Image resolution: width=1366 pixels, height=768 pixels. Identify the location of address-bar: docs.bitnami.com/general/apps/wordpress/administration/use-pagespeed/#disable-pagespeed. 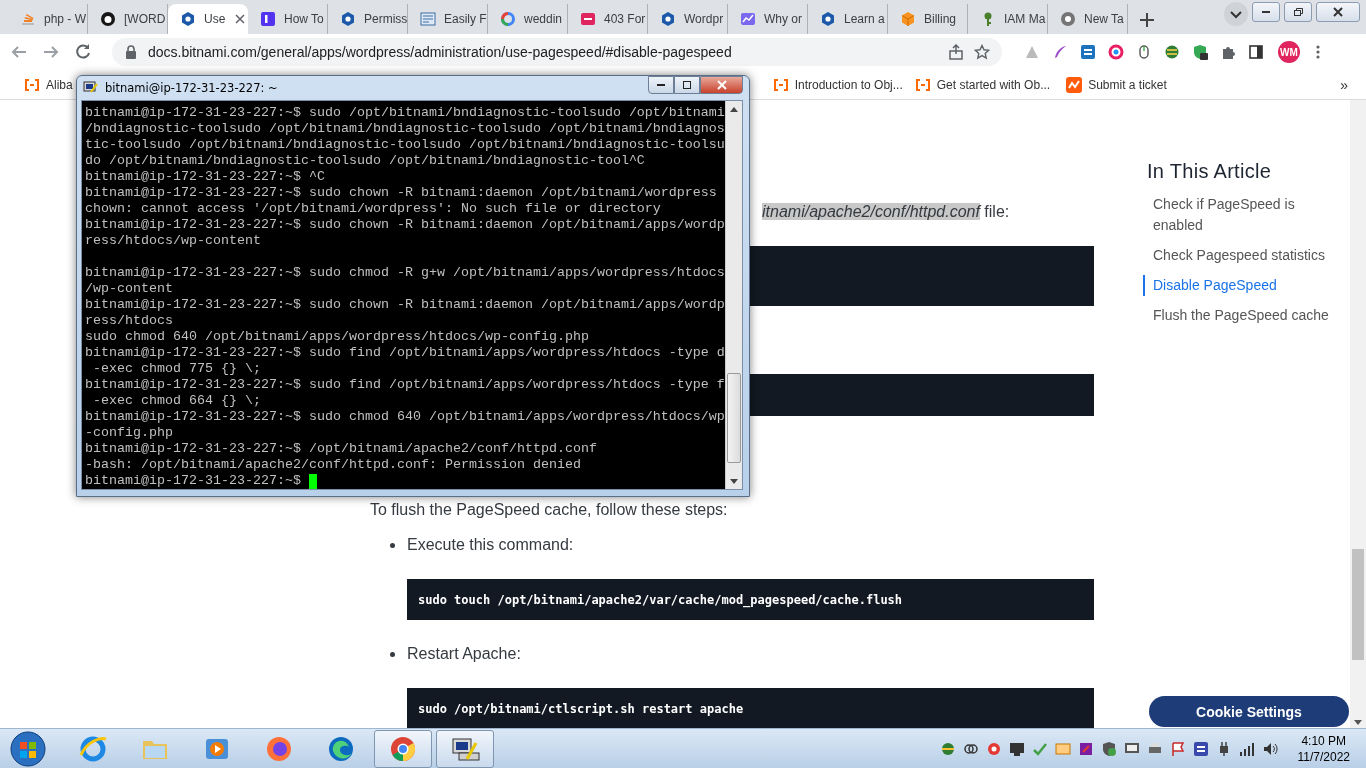
(557, 52).